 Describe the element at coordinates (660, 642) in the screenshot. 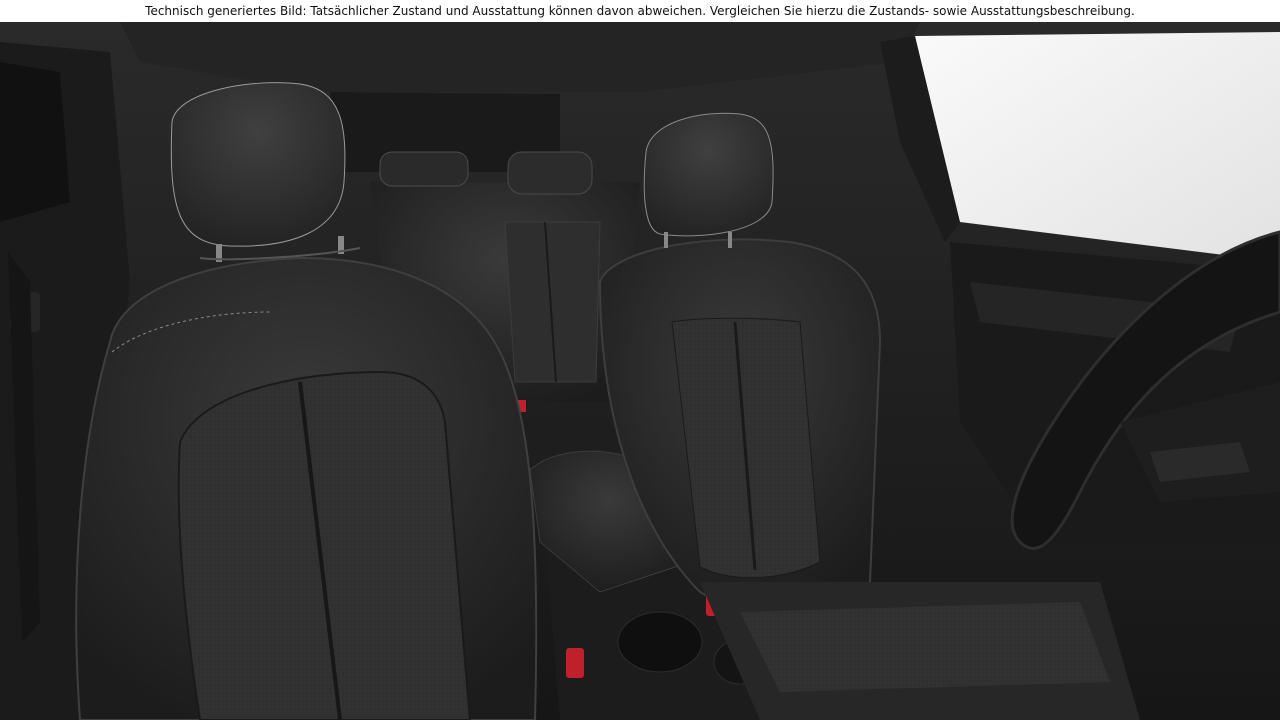

I see `cup-holder` at that location.